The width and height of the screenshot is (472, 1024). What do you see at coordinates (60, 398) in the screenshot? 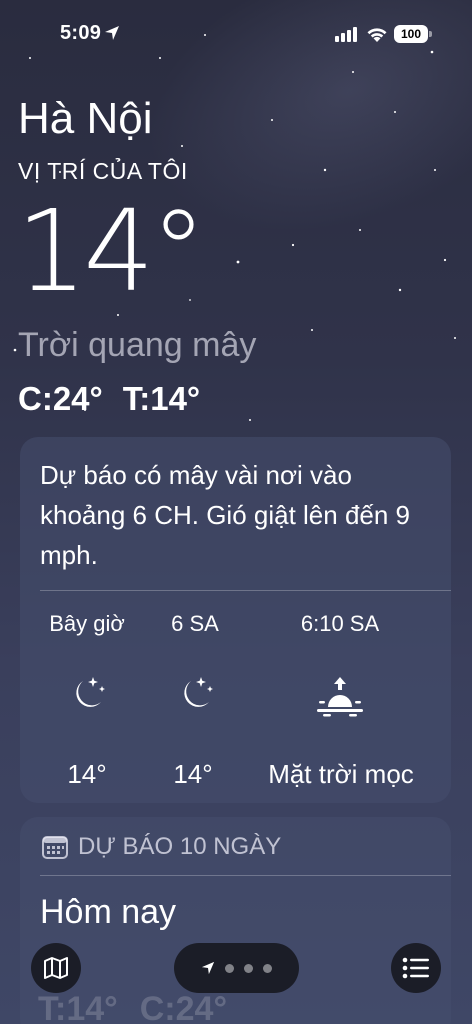
I see `high-temperature: C:24°` at bounding box center [60, 398].